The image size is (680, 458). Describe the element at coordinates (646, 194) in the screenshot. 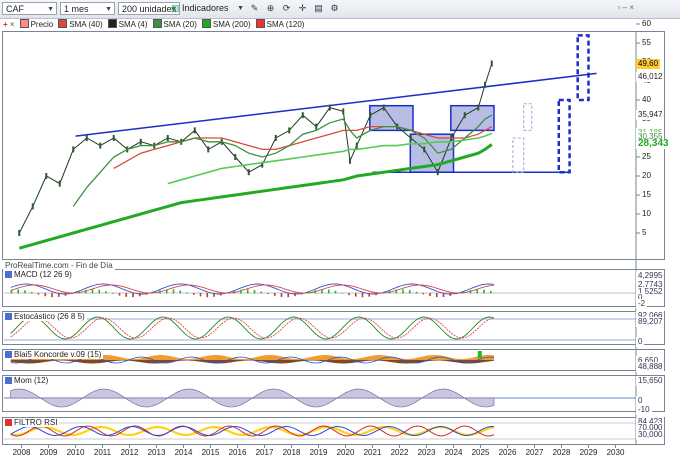

I see `y-tick-label: 15` at that location.